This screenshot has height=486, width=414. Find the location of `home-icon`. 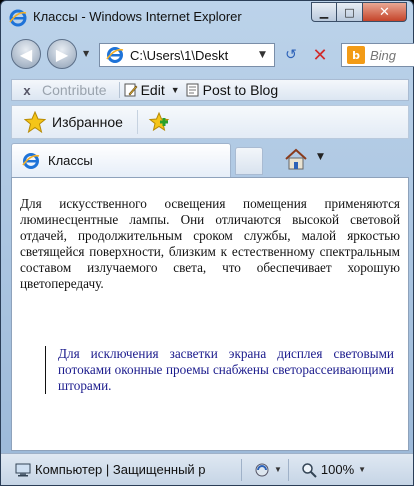

home-icon is located at coordinates (296, 159).